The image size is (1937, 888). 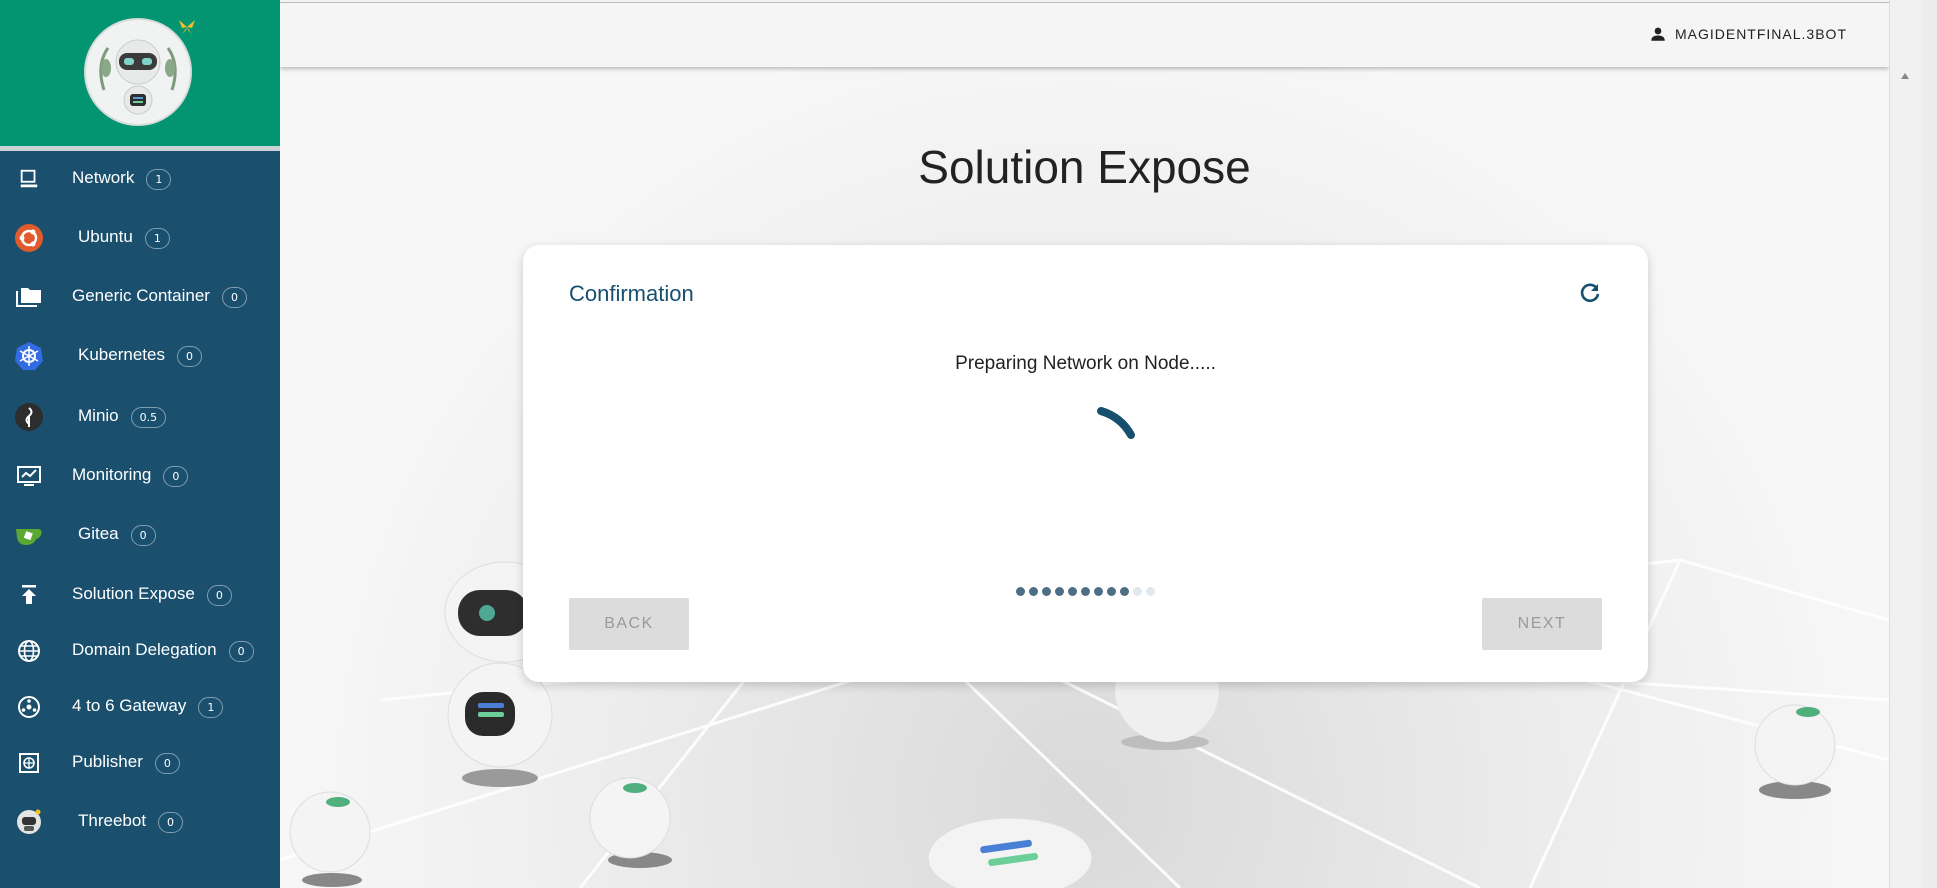 What do you see at coordinates (29, 476) in the screenshot?
I see `monitoring-icon` at bounding box center [29, 476].